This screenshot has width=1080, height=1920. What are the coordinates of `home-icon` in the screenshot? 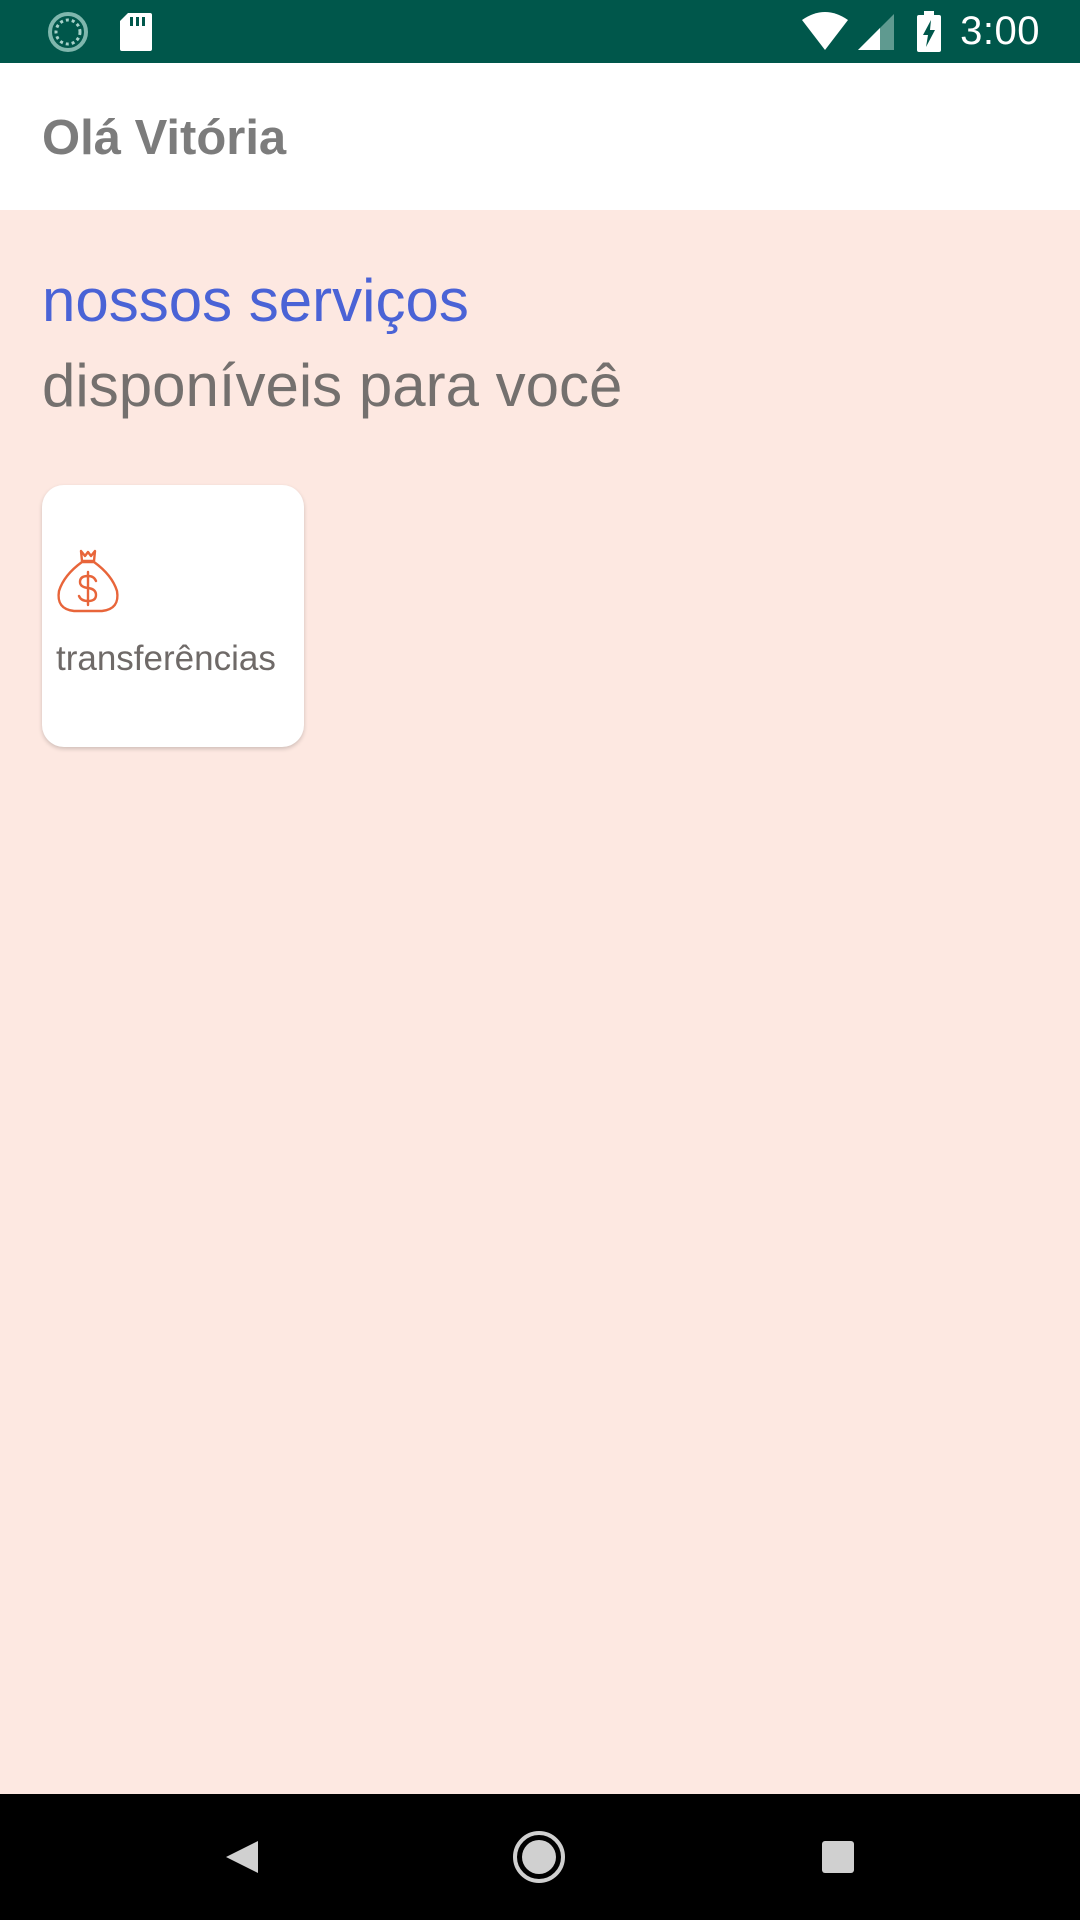 It's located at (539, 1857).